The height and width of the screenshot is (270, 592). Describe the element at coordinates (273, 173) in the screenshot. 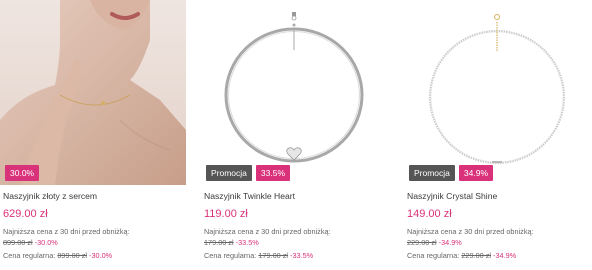

I see `discount-badge: 33.5%` at that location.